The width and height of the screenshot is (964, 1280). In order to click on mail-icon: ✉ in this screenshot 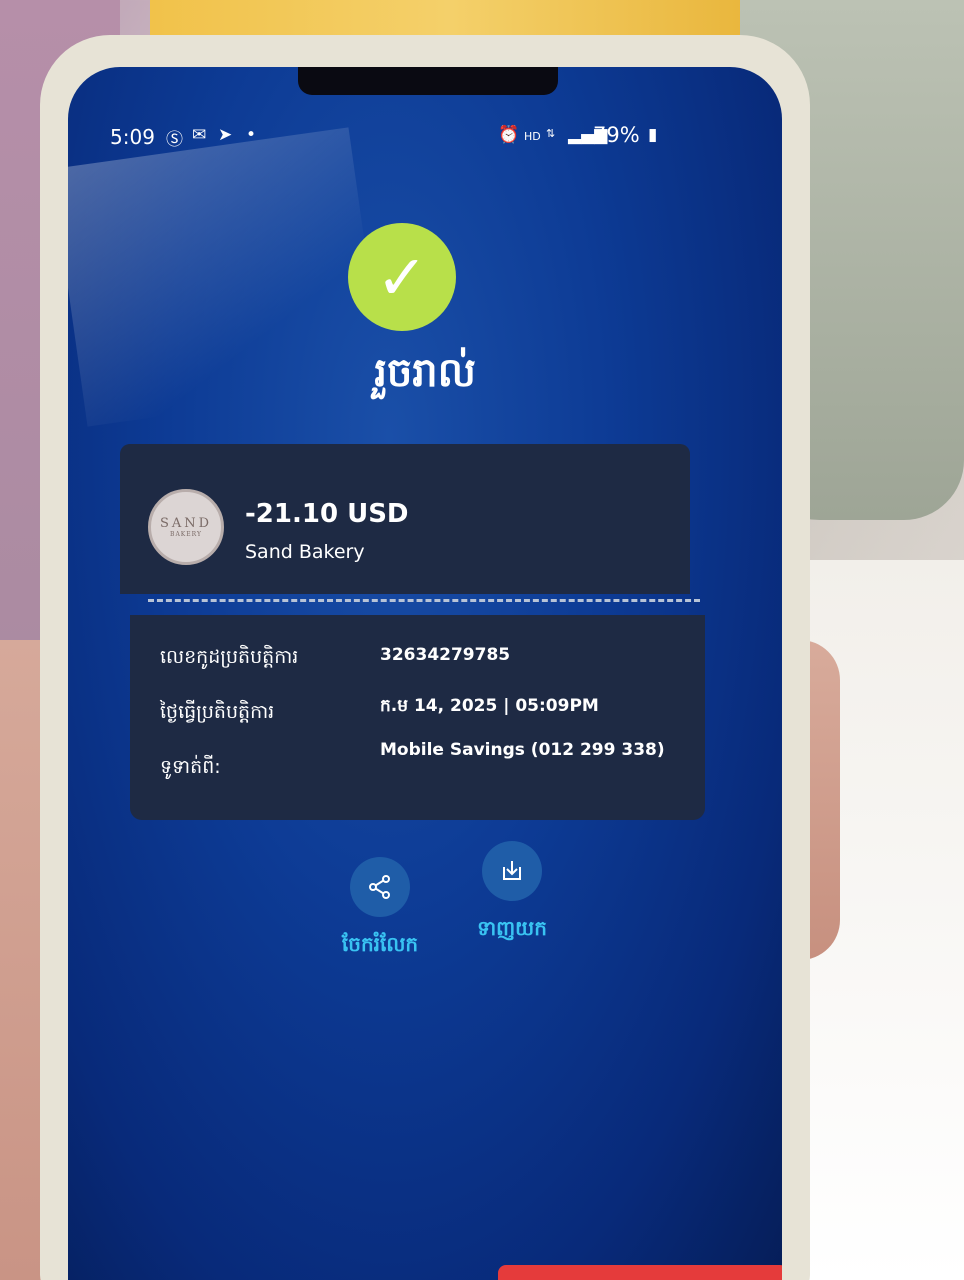, I will do `click(199, 135)`.